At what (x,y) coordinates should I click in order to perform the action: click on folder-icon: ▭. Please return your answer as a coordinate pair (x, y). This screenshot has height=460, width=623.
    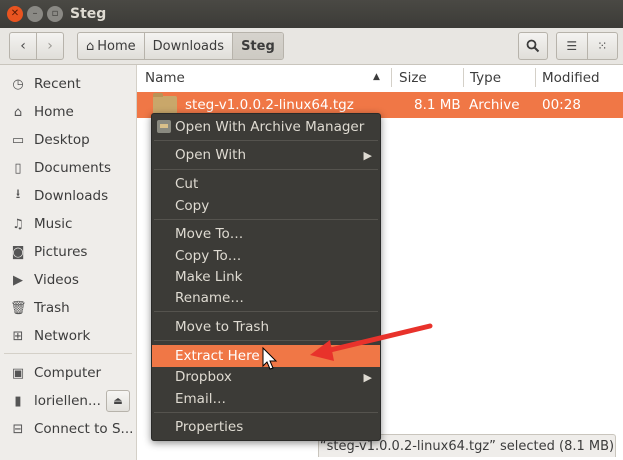
    Looking at the image, I should click on (18, 140).